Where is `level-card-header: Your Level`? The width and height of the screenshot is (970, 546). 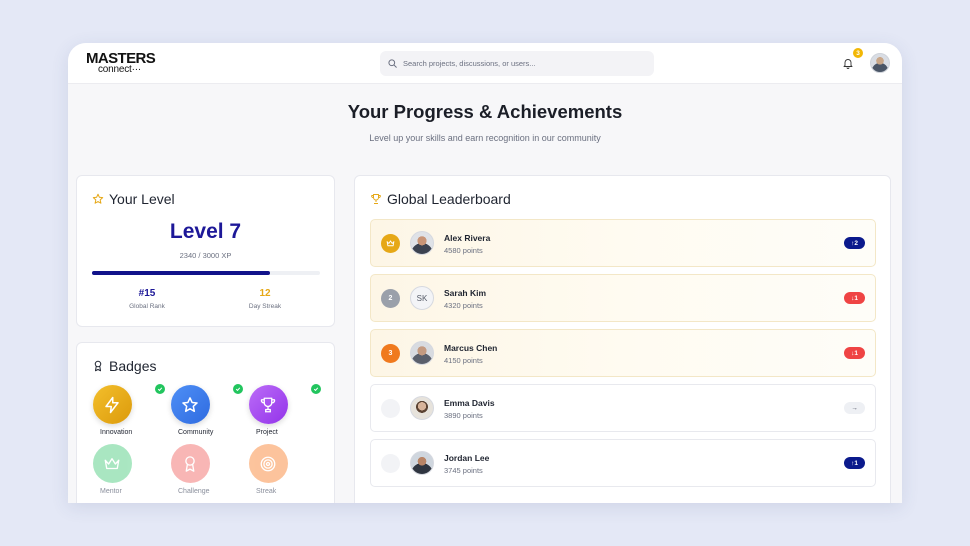 level-card-header: Your Level is located at coordinates (133, 199).